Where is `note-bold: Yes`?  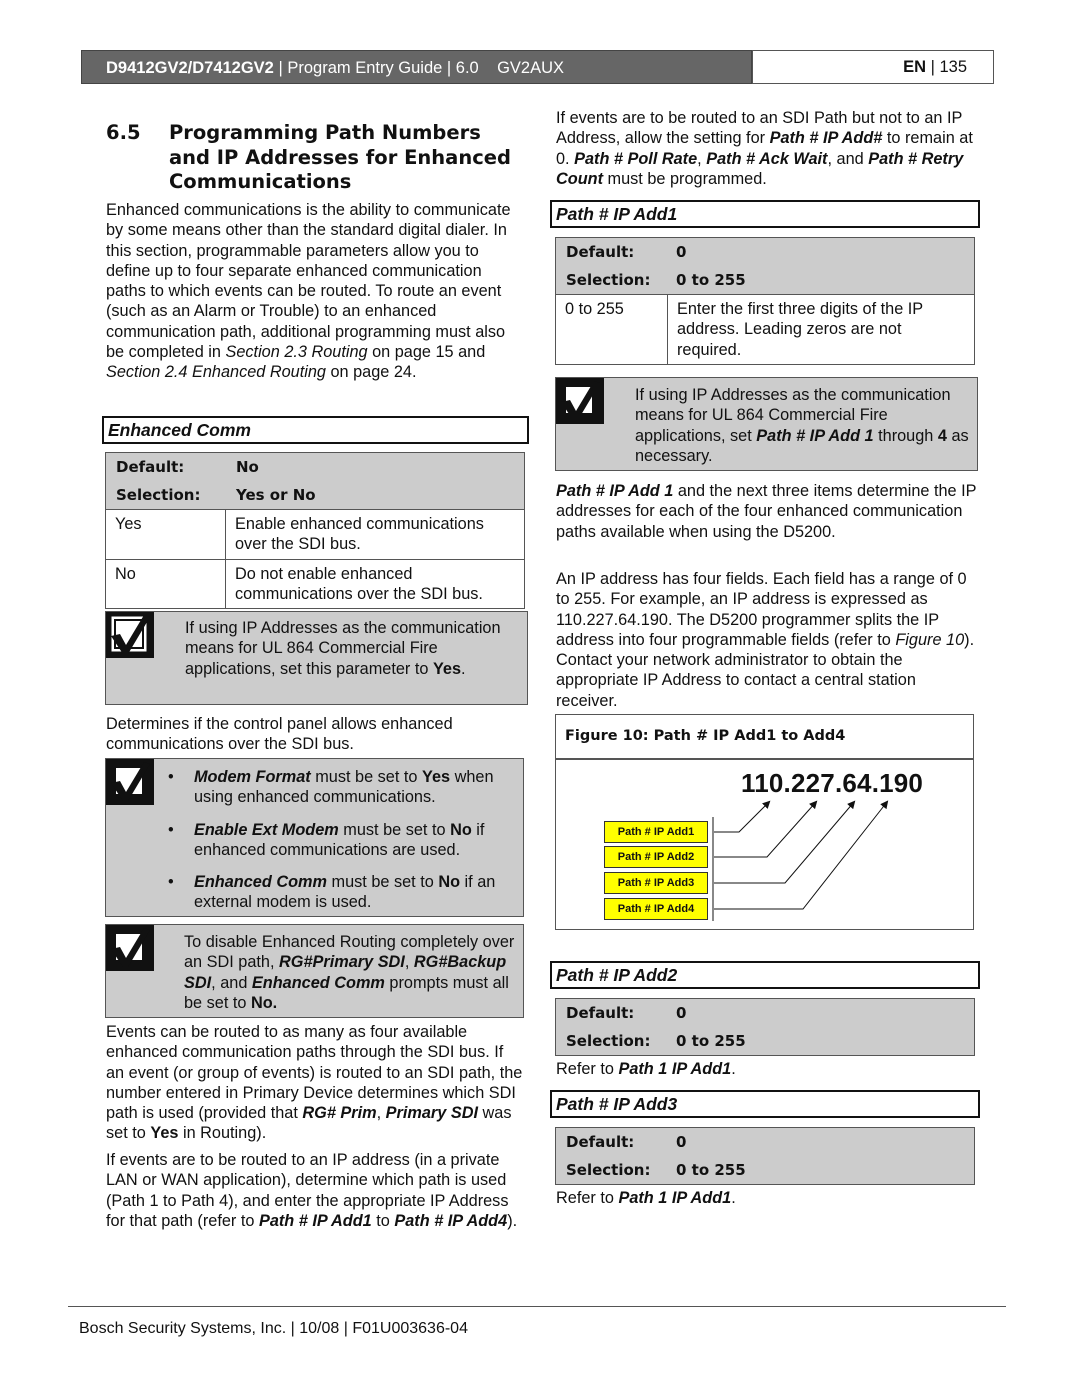 note-bold: Yes is located at coordinates (447, 668).